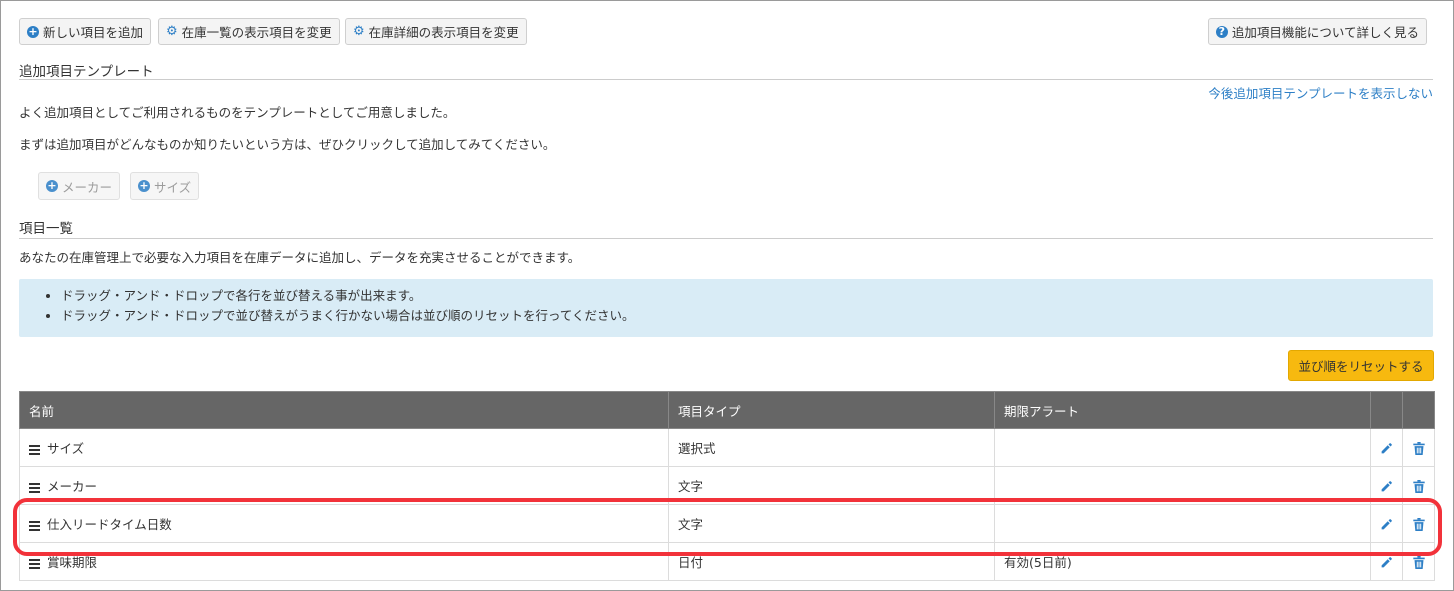  Describe the element at coordinates (436, 31) in the screenshot. I see `change-detail-display-button: ⚙ 在庫詳細の表示項目を変更` at that location.